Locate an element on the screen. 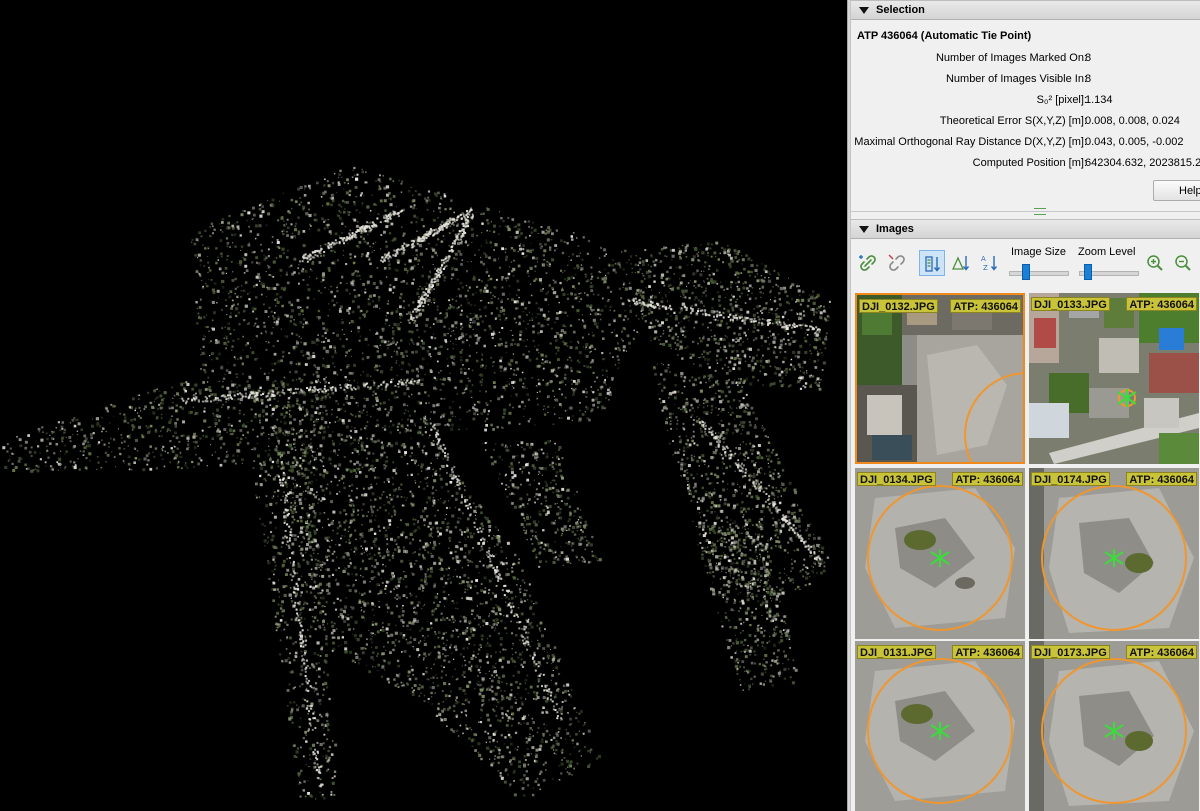 This screenshot has height=811, width=1200. image-thumbnail: DJI_0174.JPG ATP: 436064 is located at coordinates (1114, 553).